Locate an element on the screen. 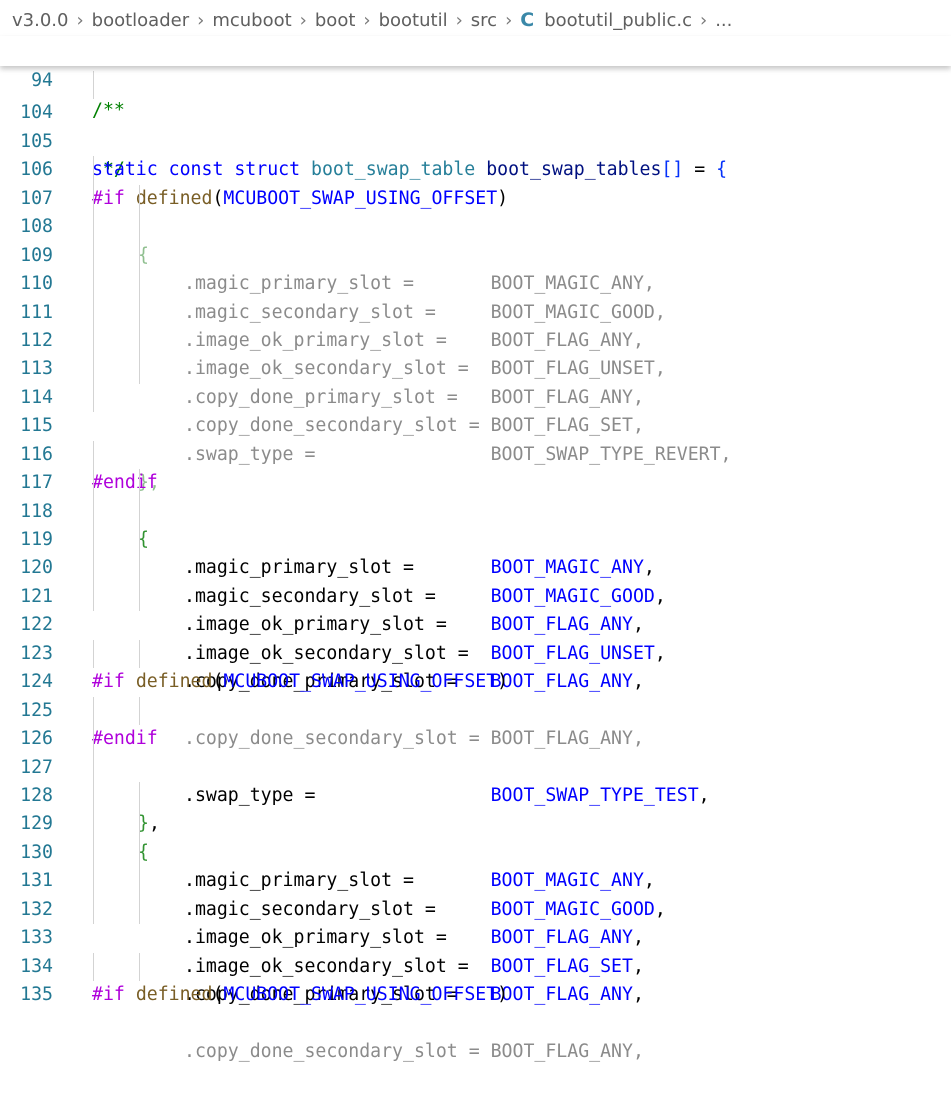 The width and height of the screenshot is (951, 1095). sticky-scroll-header: 94 /** is located at coordinates (475, 78).